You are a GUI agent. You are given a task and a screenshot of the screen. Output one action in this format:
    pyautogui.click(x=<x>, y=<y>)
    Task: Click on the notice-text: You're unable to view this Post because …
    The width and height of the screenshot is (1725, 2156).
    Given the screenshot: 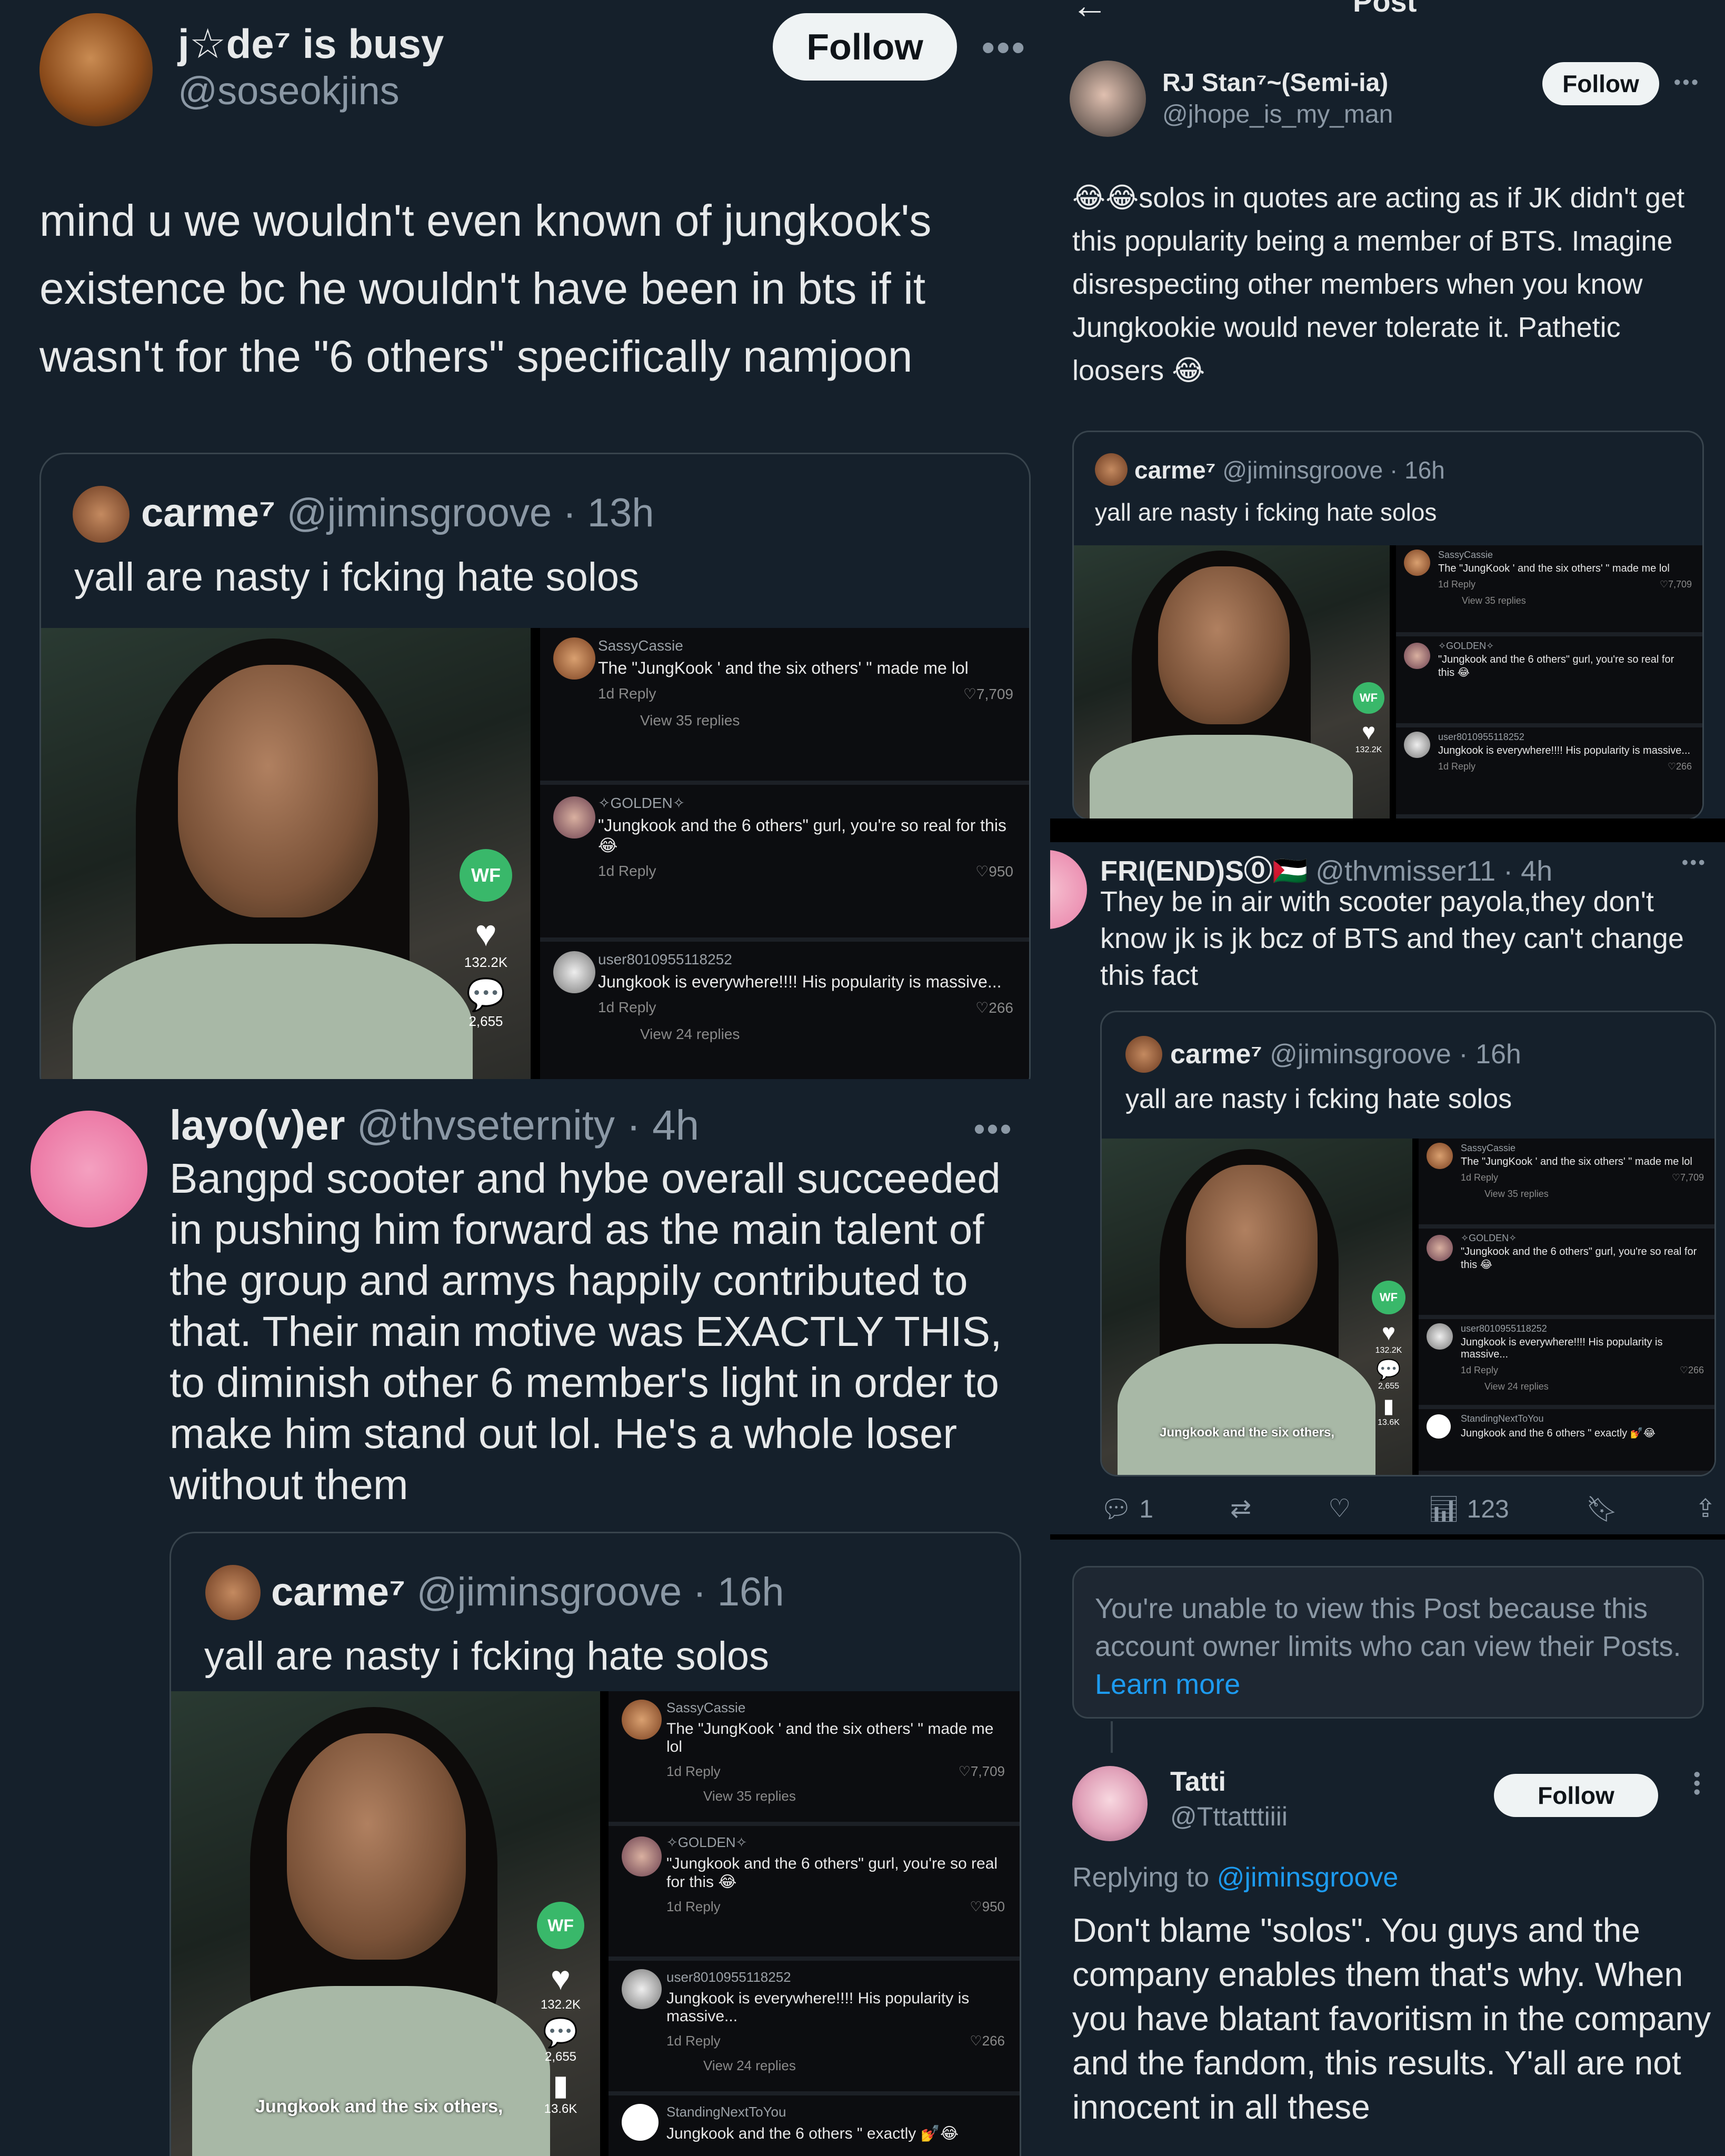 What is the action you would take?
    pyautogui.click(x=1388, y=1627)
    